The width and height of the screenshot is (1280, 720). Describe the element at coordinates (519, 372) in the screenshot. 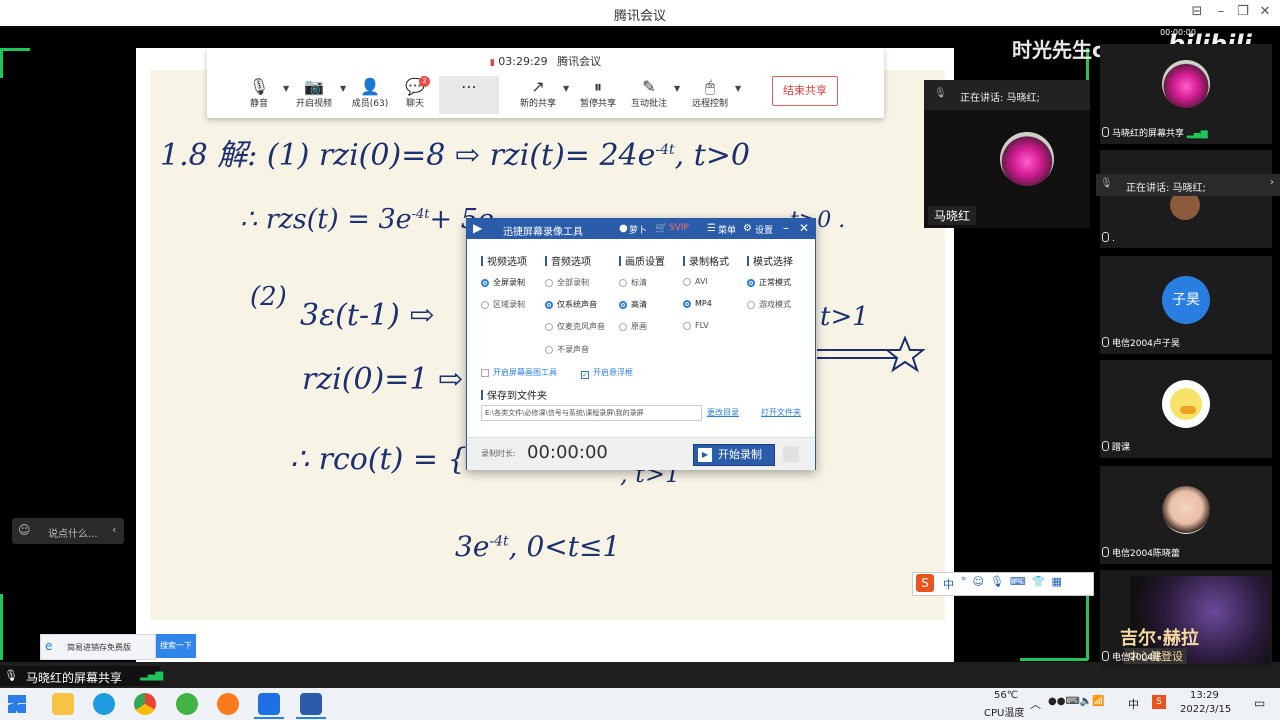

I see `draw-tool-checkbox: 开启屏幕画图工具` at that location.